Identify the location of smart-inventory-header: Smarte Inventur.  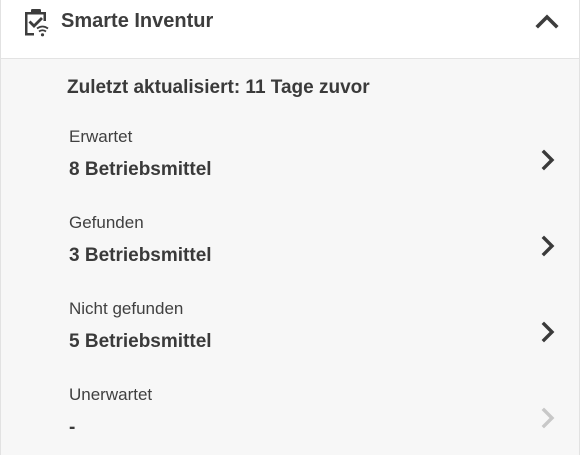
(290, 29).